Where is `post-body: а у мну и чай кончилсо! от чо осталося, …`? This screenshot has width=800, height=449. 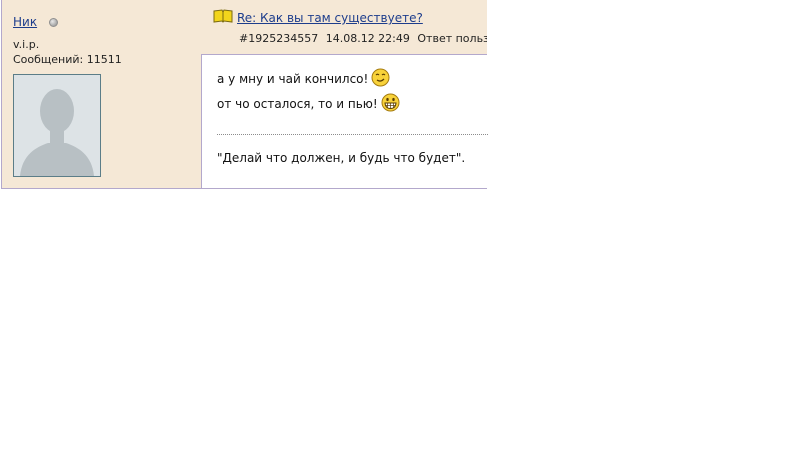 post-body: а у мну и чай кончилсо! от чо осталося, … is located at coordinates (352, 93).